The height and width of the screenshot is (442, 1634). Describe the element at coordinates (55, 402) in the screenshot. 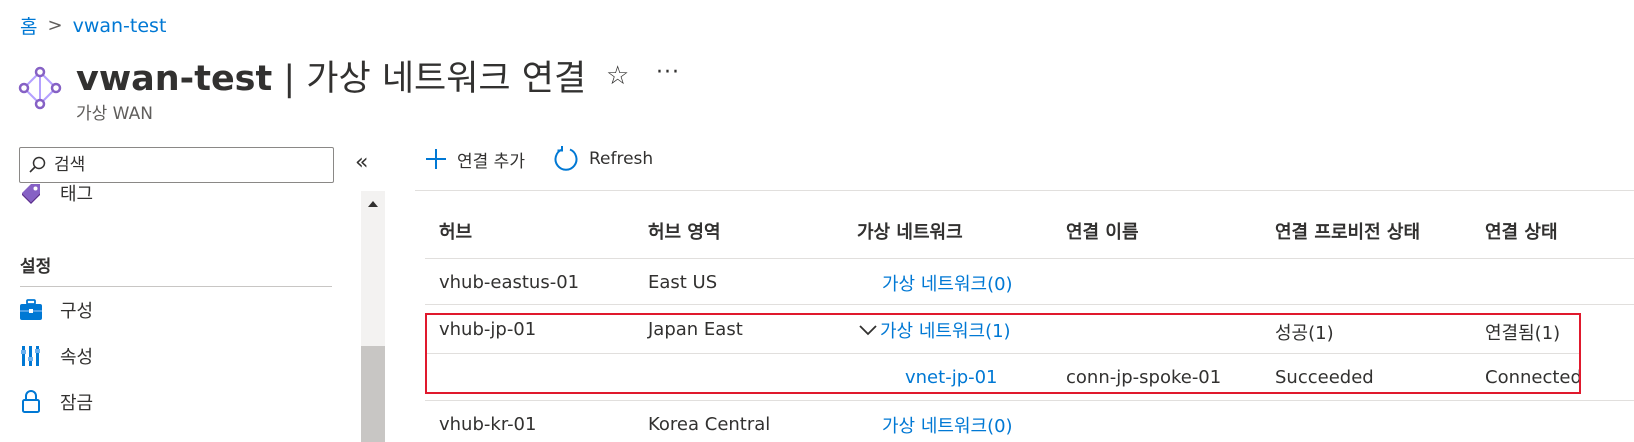

I see `sidebar-item-locks: 잠금` at that location.